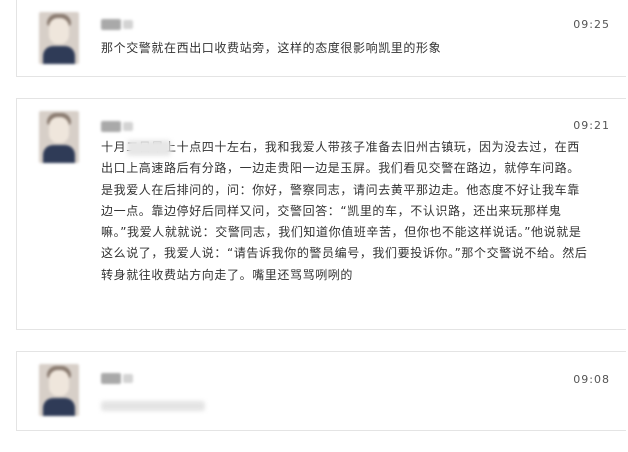 Image resolution: width=628 pixels, height=452 pixels. Describe the element at coordinates (271, 48) in the screenshot. I see `comment-text: 那个交警就在西出口收费站旁，这样的态度很影响凯里的形象` at that location.